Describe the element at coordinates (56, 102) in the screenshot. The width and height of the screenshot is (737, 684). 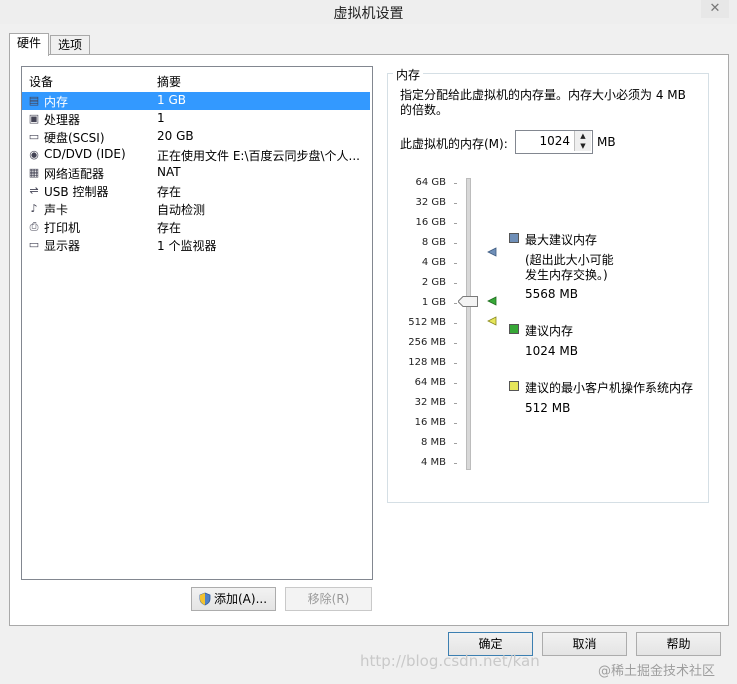
I see `device-name: 内存` at that location.